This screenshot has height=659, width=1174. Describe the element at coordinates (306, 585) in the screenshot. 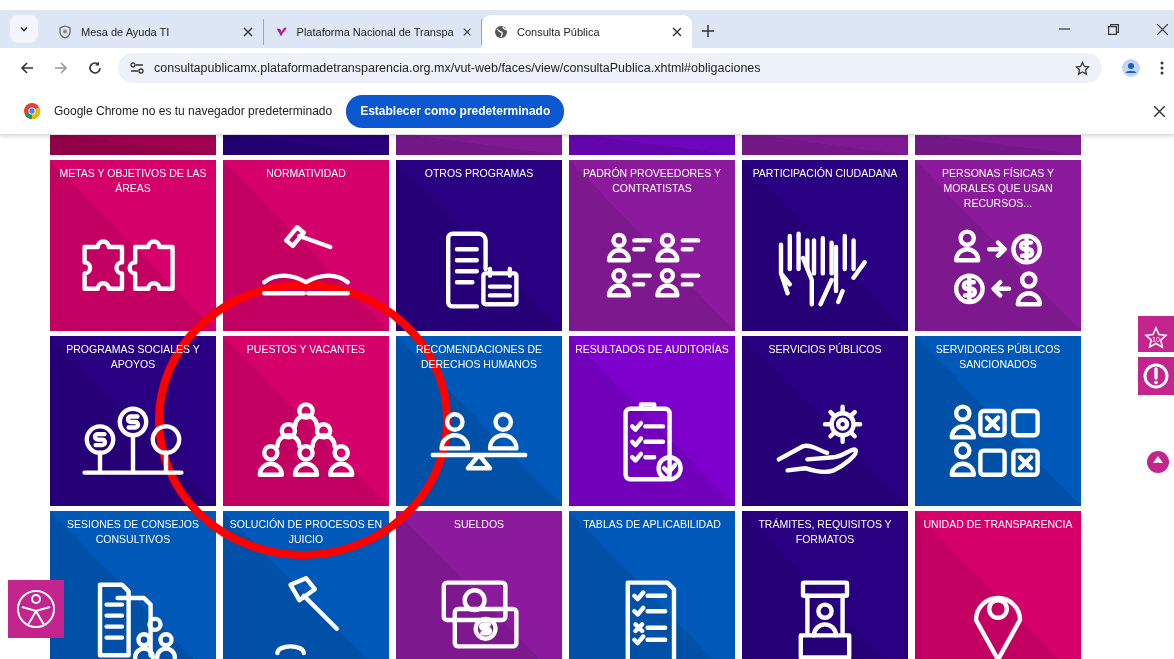

I see `category-tile: SOLUCIÓN DE PROCESOS EN JUICIO` at that location.